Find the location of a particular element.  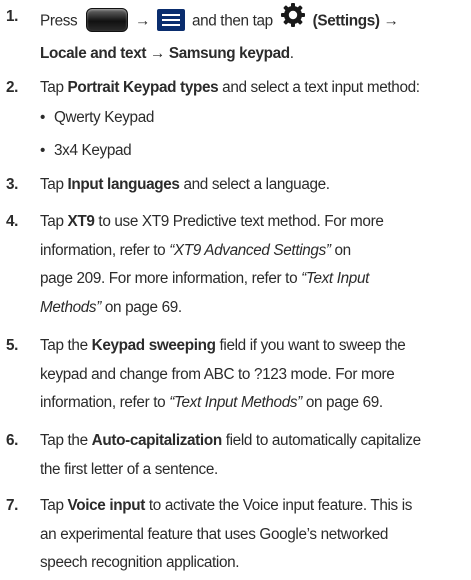

xt9-label: XT9 is located at coordinates (81, 221).